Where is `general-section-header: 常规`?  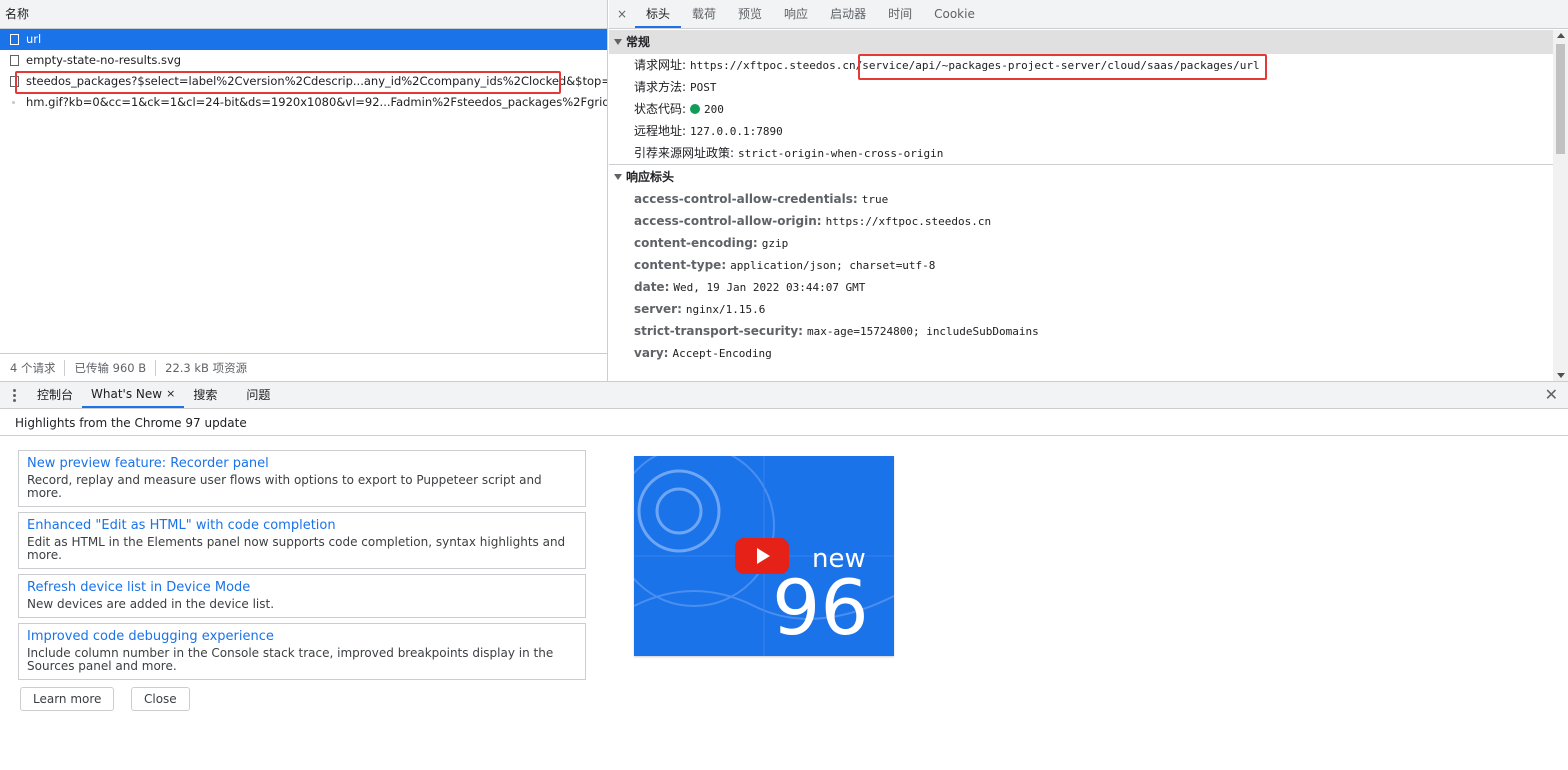
general-section-header: 常规 is located at coordinates (1081, 42).